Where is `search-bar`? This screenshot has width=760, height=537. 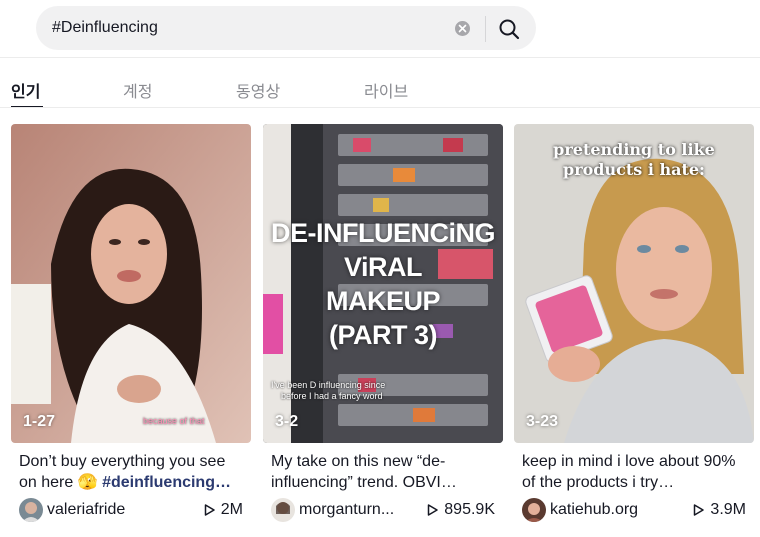 search-bar is located at coordinates (286, 28).